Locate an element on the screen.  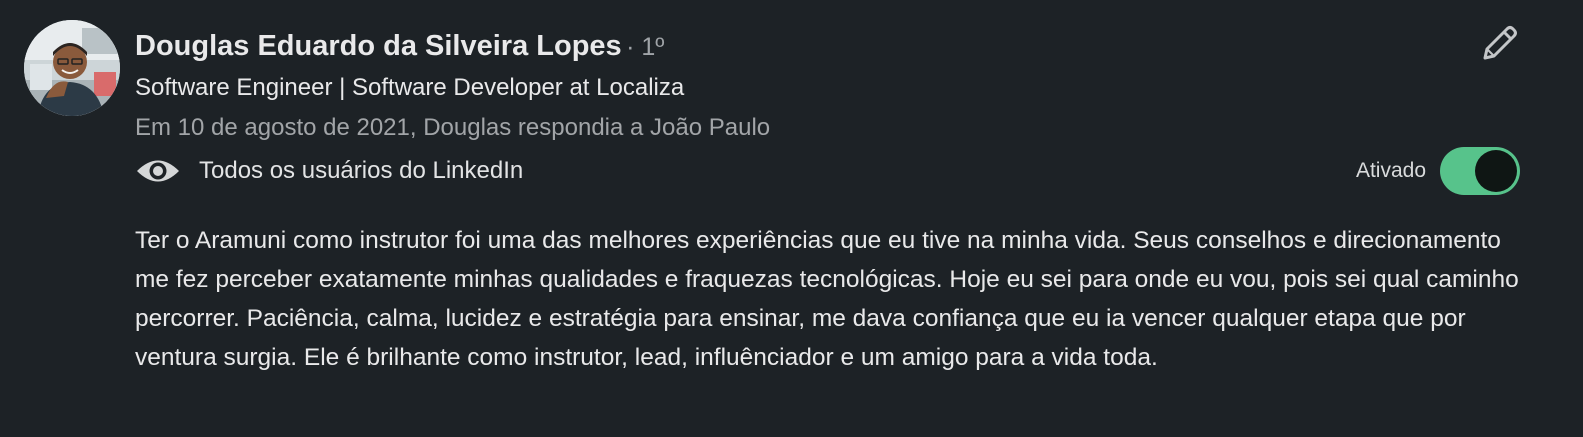
toggle-knob is located at coordinates (1496, 171).